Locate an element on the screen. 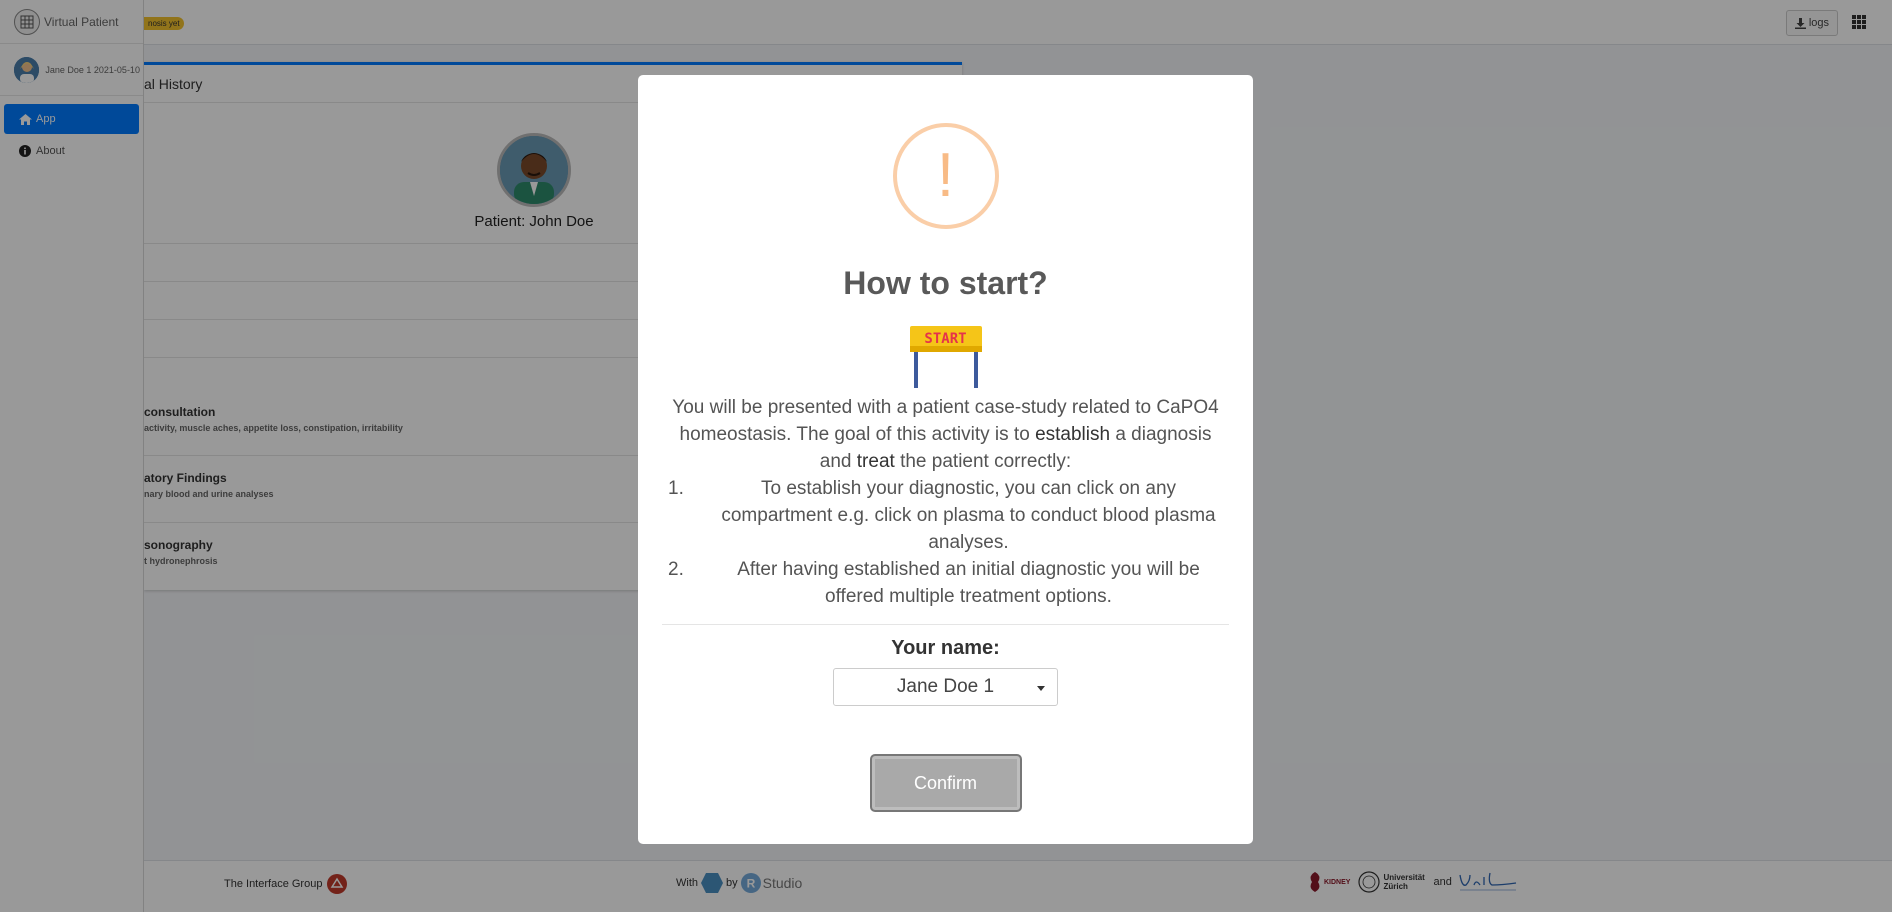  start-sign-icon: START is located at coordinates (946, 356).